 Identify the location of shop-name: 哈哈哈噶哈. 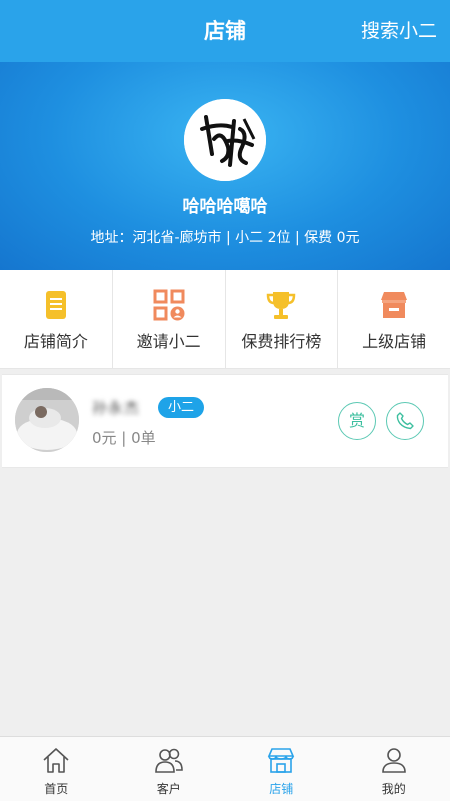
(225, 204).